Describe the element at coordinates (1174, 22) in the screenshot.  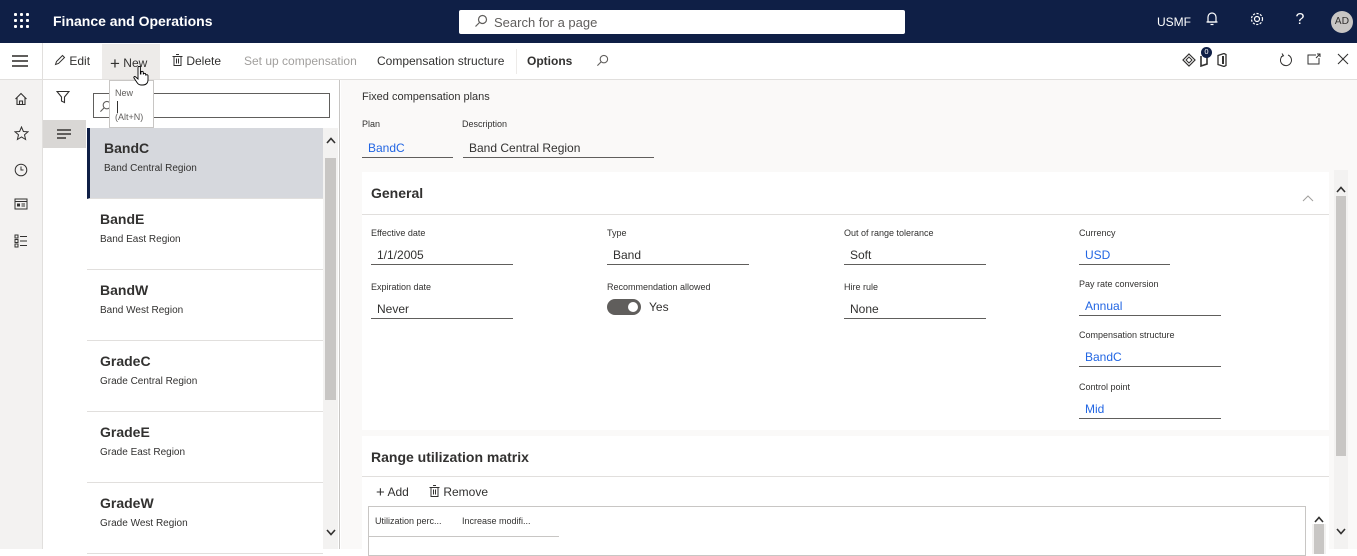
I see `company-picker: USMF` at that location.